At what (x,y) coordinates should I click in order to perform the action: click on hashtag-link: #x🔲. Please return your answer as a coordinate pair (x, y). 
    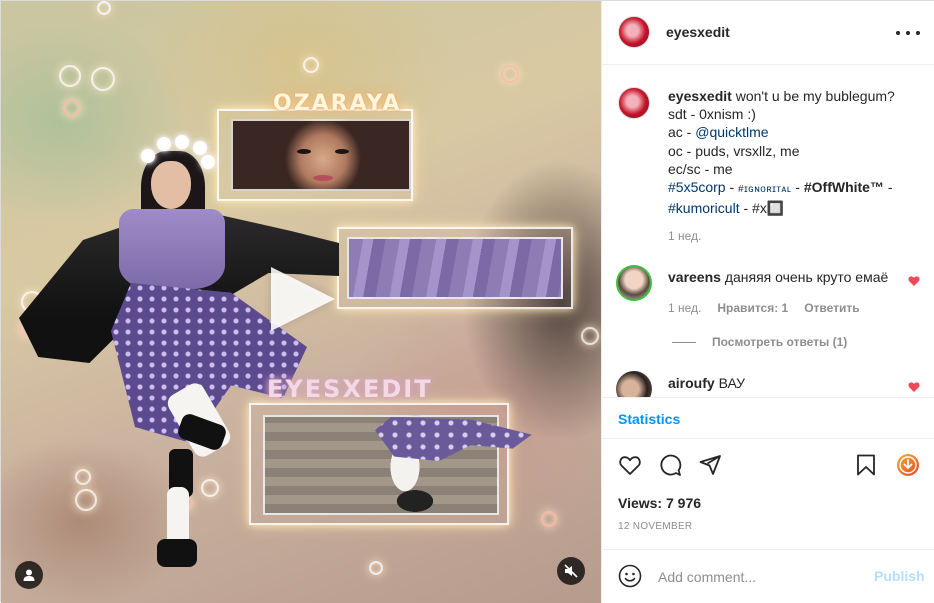
    Looking at the image, I should click on (768, 208).